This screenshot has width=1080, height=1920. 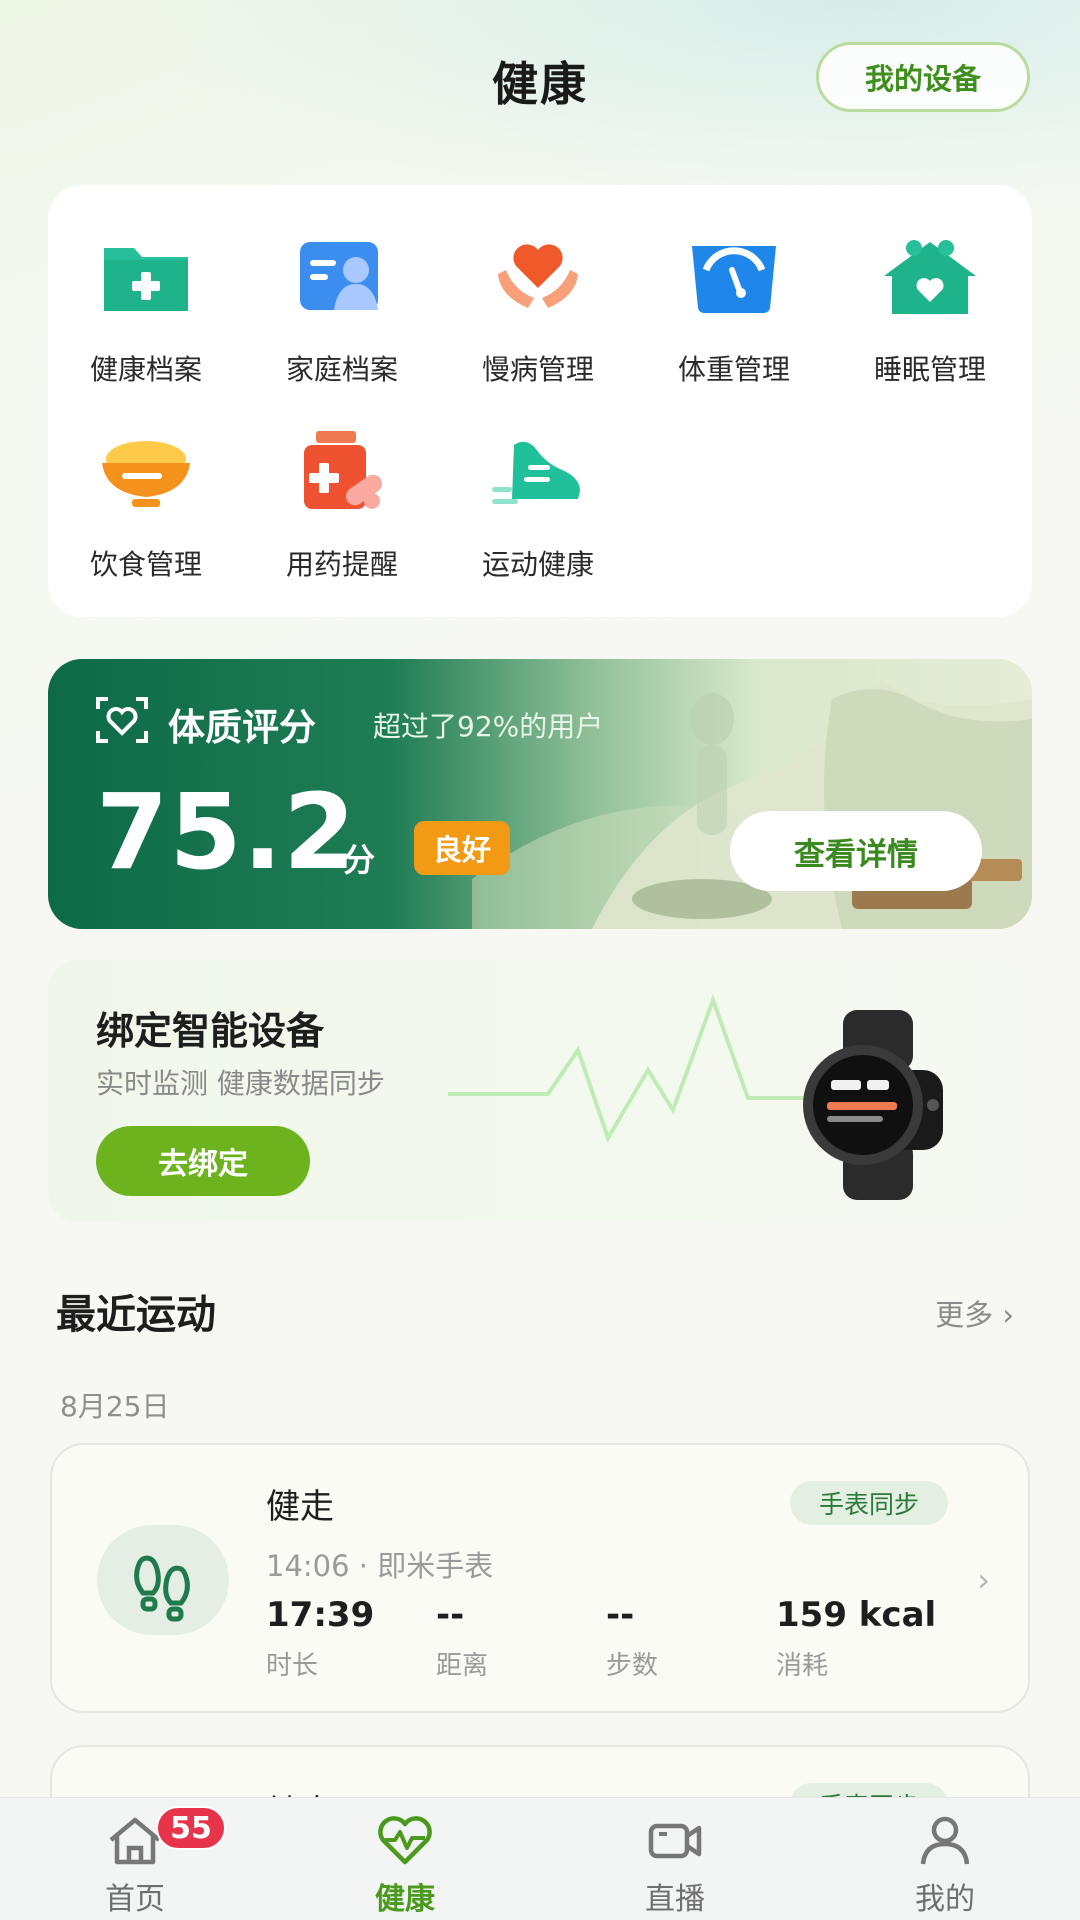 What do you see at coordinates (405, 1840) in the screenshot?
I see `heart-pulse-icon` at bounding box center [405, 1840].